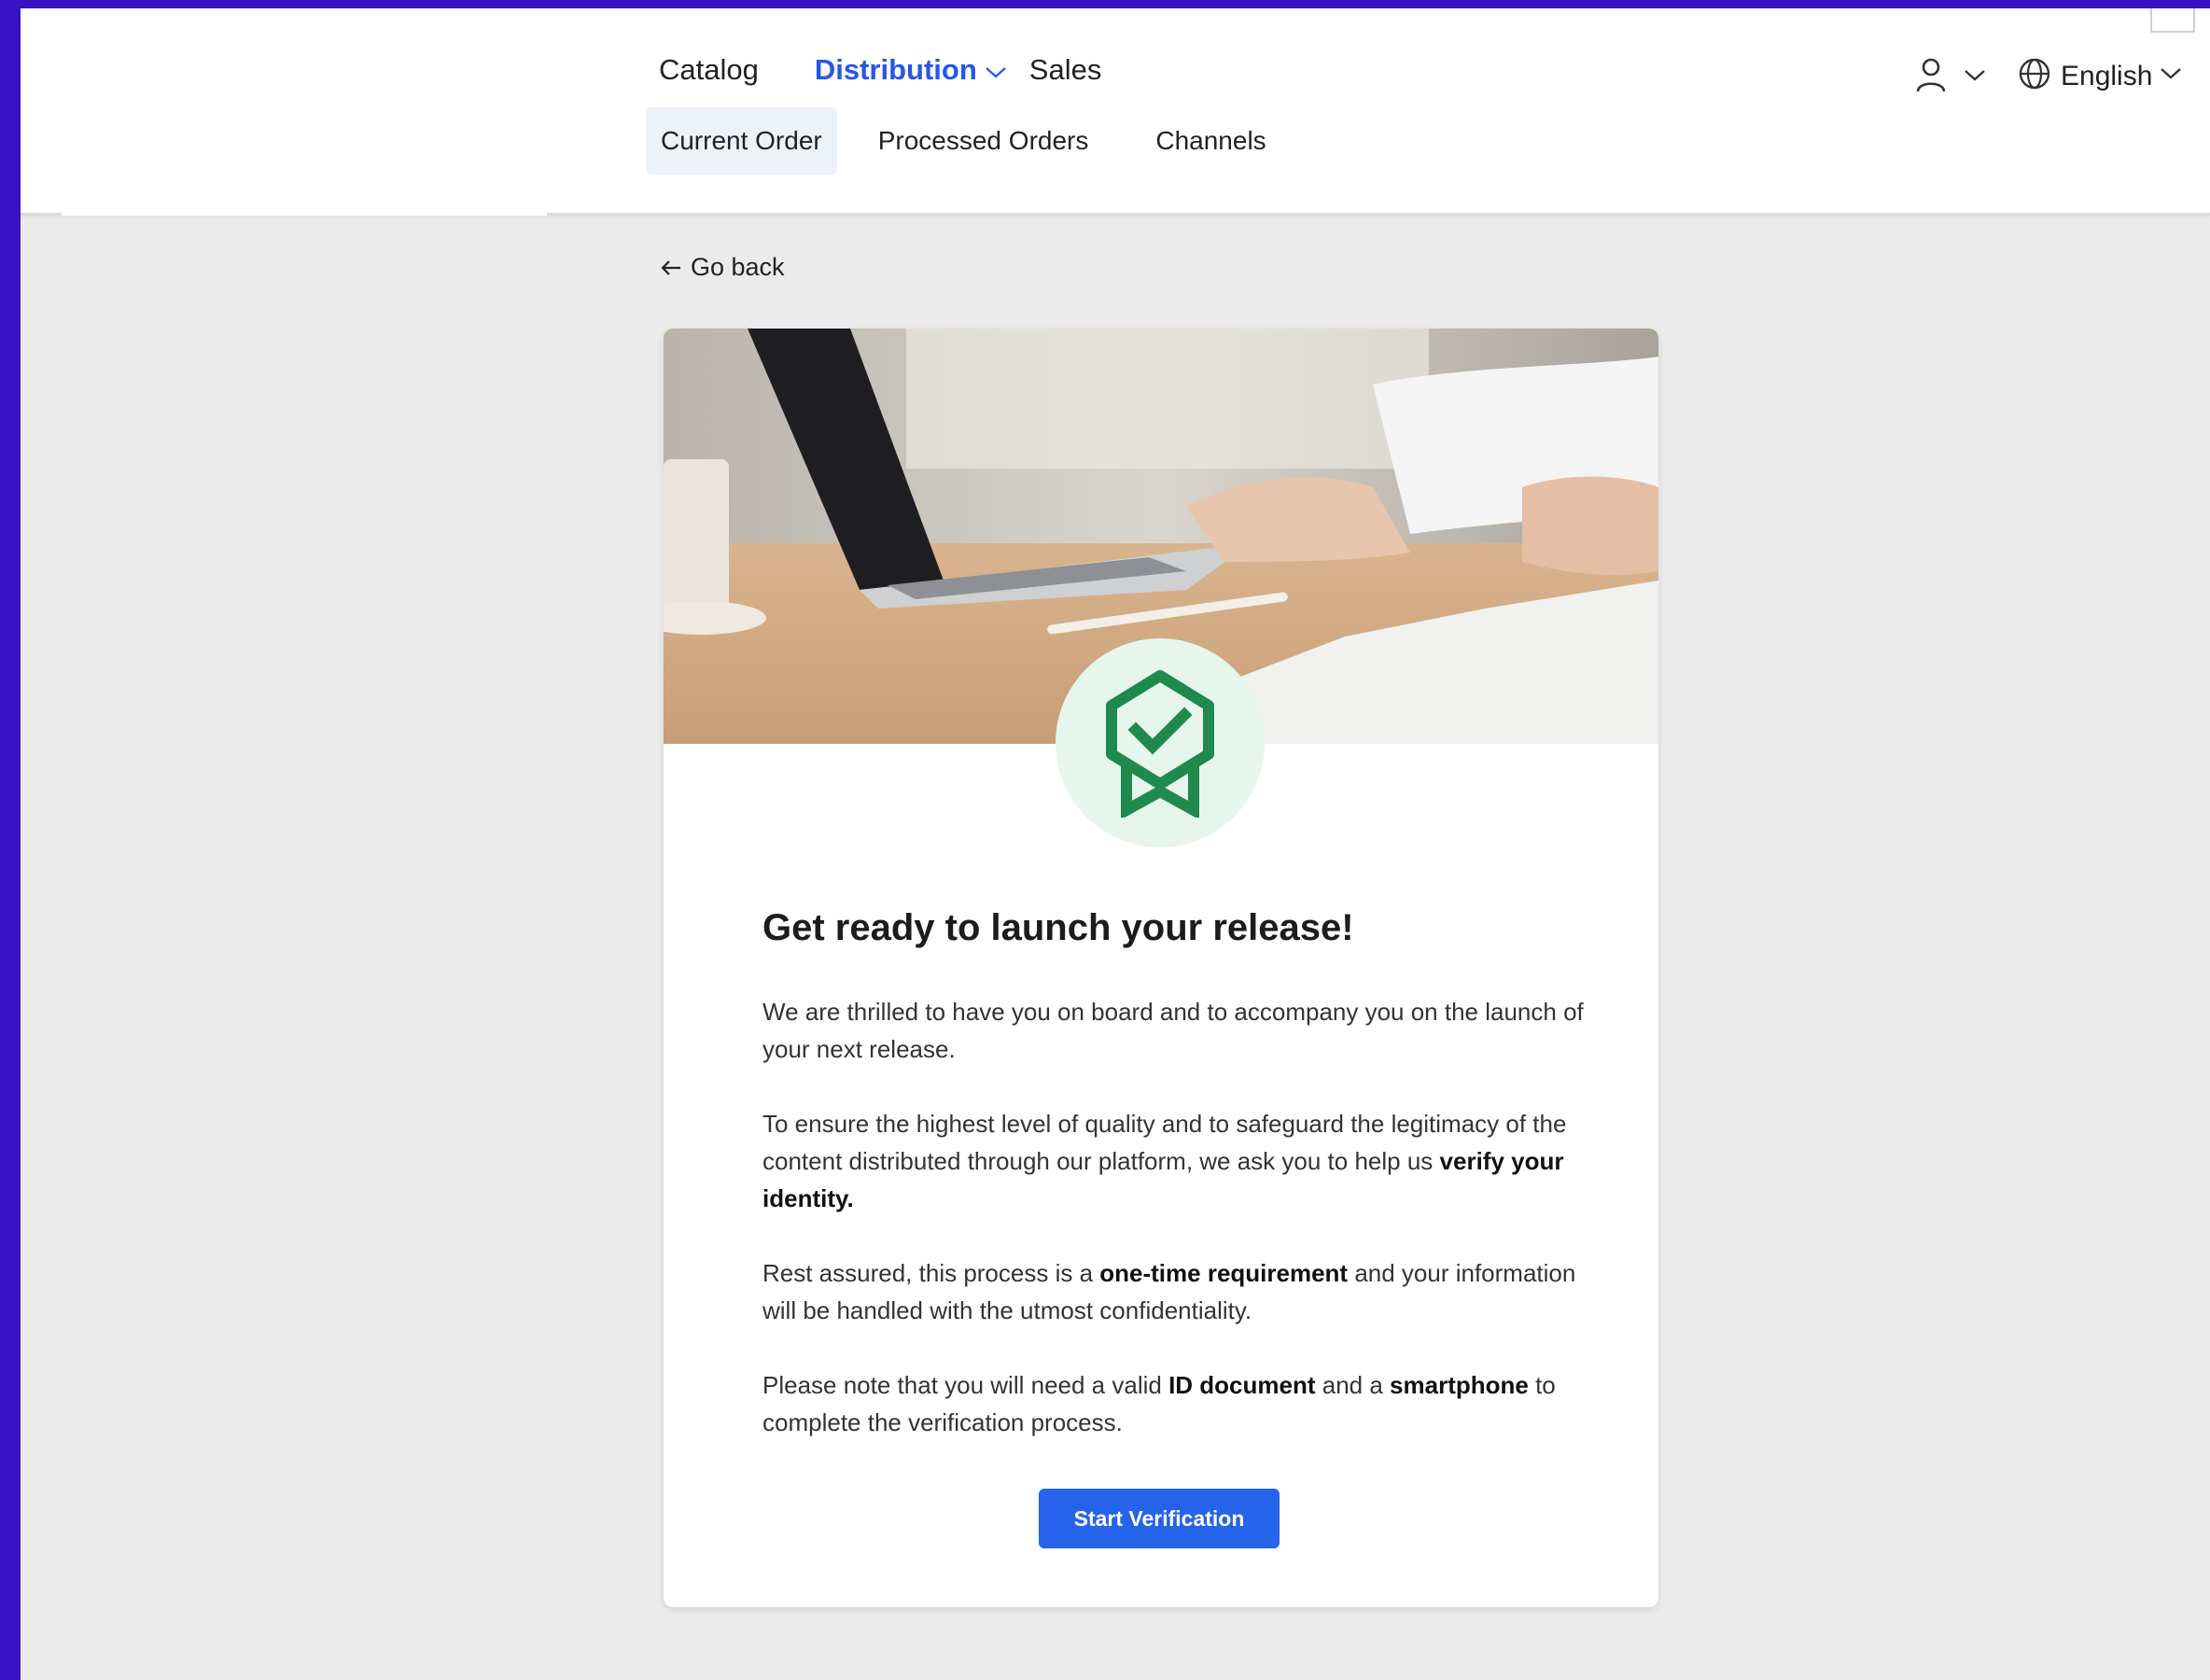 This screenshot has width=2210, height=1680. Describe the element at coordinates (1353, 1385) in the screenshot. I see `requirements-text-2: and a` at that location.